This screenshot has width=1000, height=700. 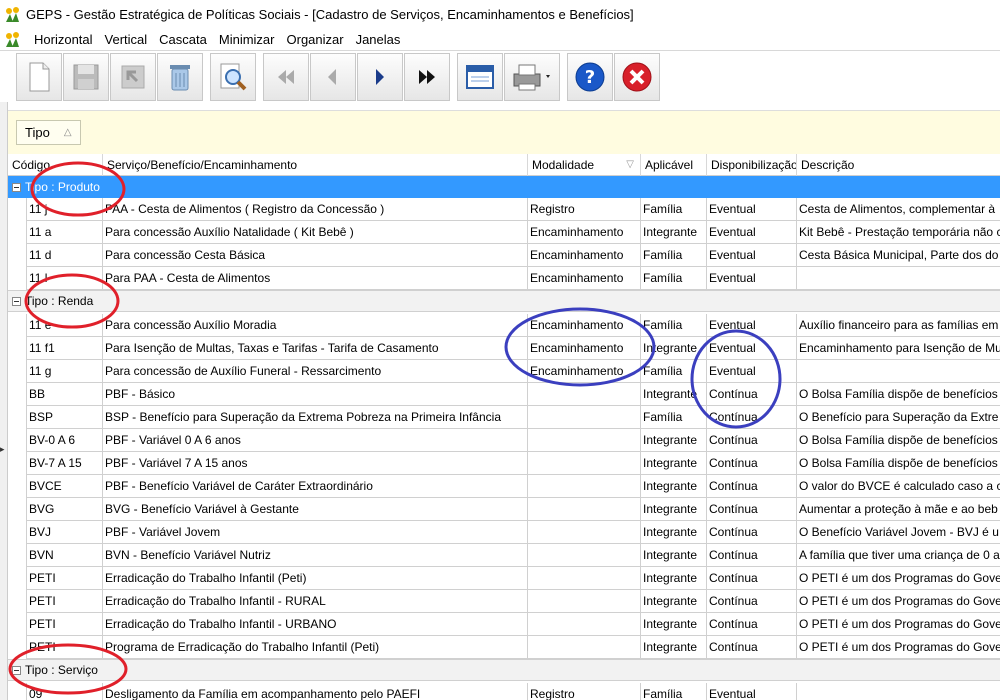 I want to click on group-row-label: Tipo : Serviço, so click(x=61, y=670).